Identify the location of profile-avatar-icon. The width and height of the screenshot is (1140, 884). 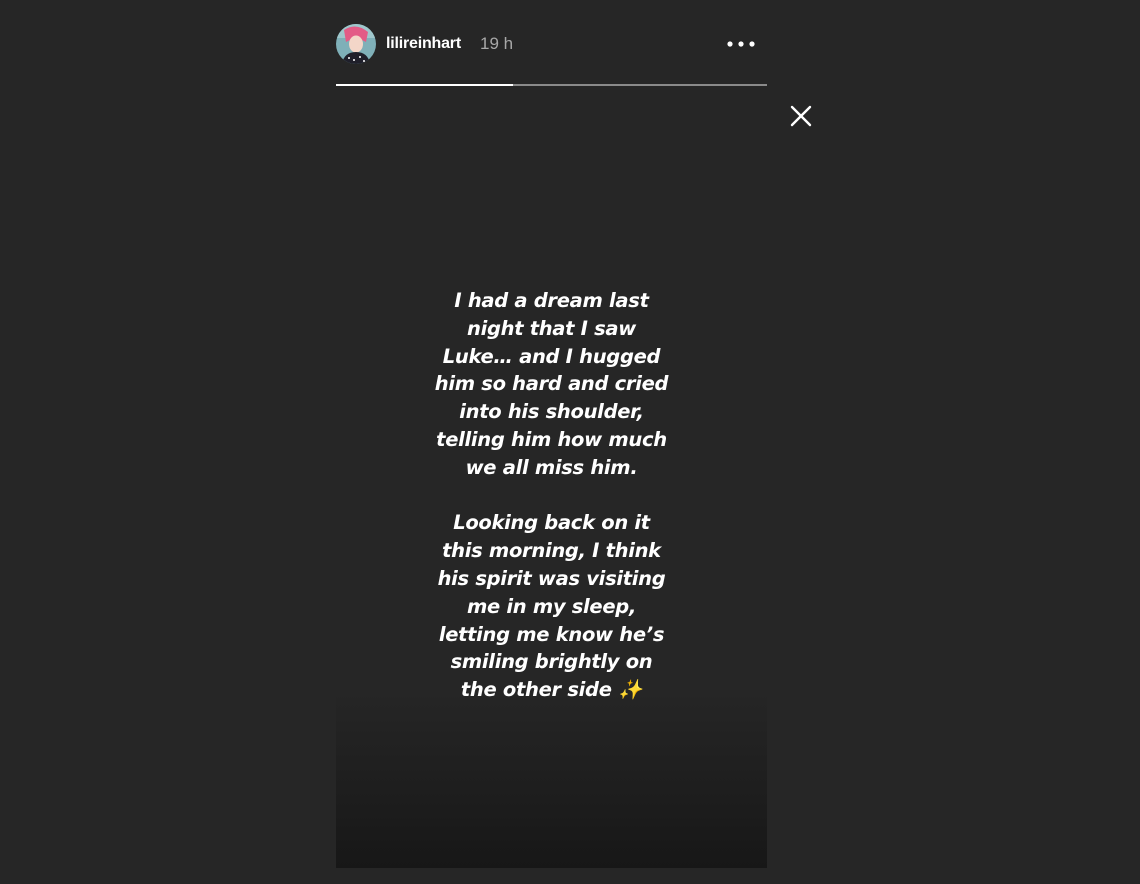
(356, 44).